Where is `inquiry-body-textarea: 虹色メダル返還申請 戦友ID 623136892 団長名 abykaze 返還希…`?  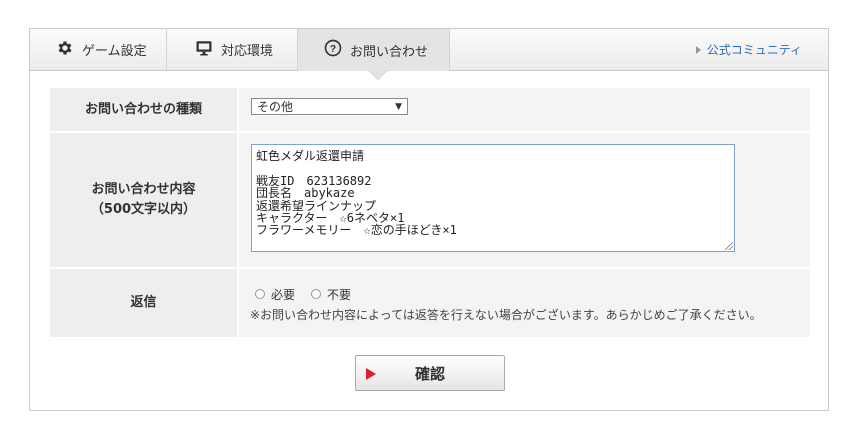 inquiry-body-textarea: 虹色メダル返還申請 戦友ID 623136892 団長名 abykaze 返還希… is located at coordinates (493, 198).